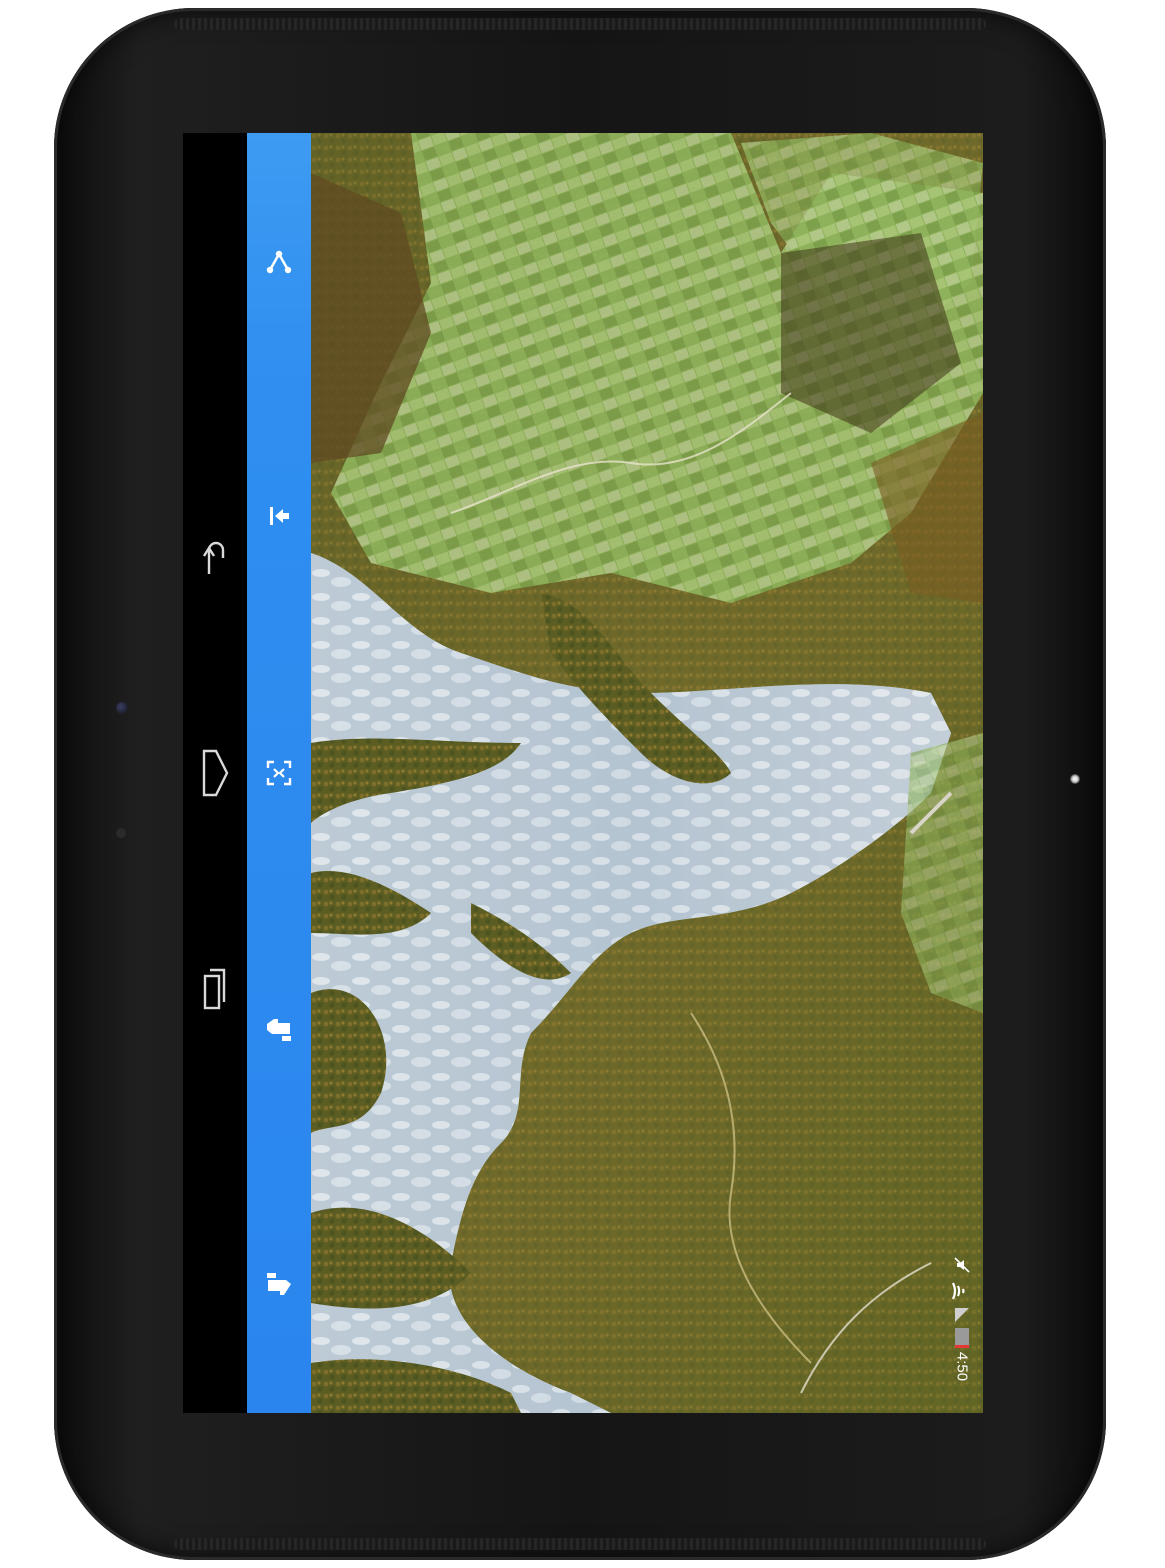 This screenshot has width=1165, height=1568. Describe the element at coordinates (958, 1291) in the screenshot. I see `wifi-icon` at that location.